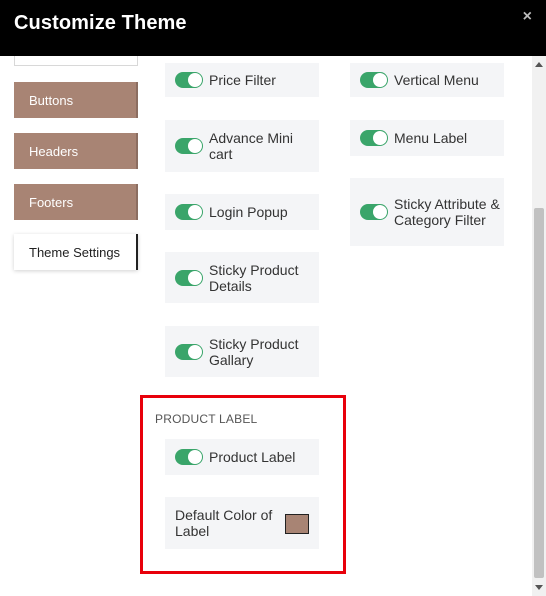 This screenshot has width=546, height=596. What do you see at coordinates (251, 146) in the screenshot?
I see `setting-label: Advance Mini cart` at bounding box center [251, 146].